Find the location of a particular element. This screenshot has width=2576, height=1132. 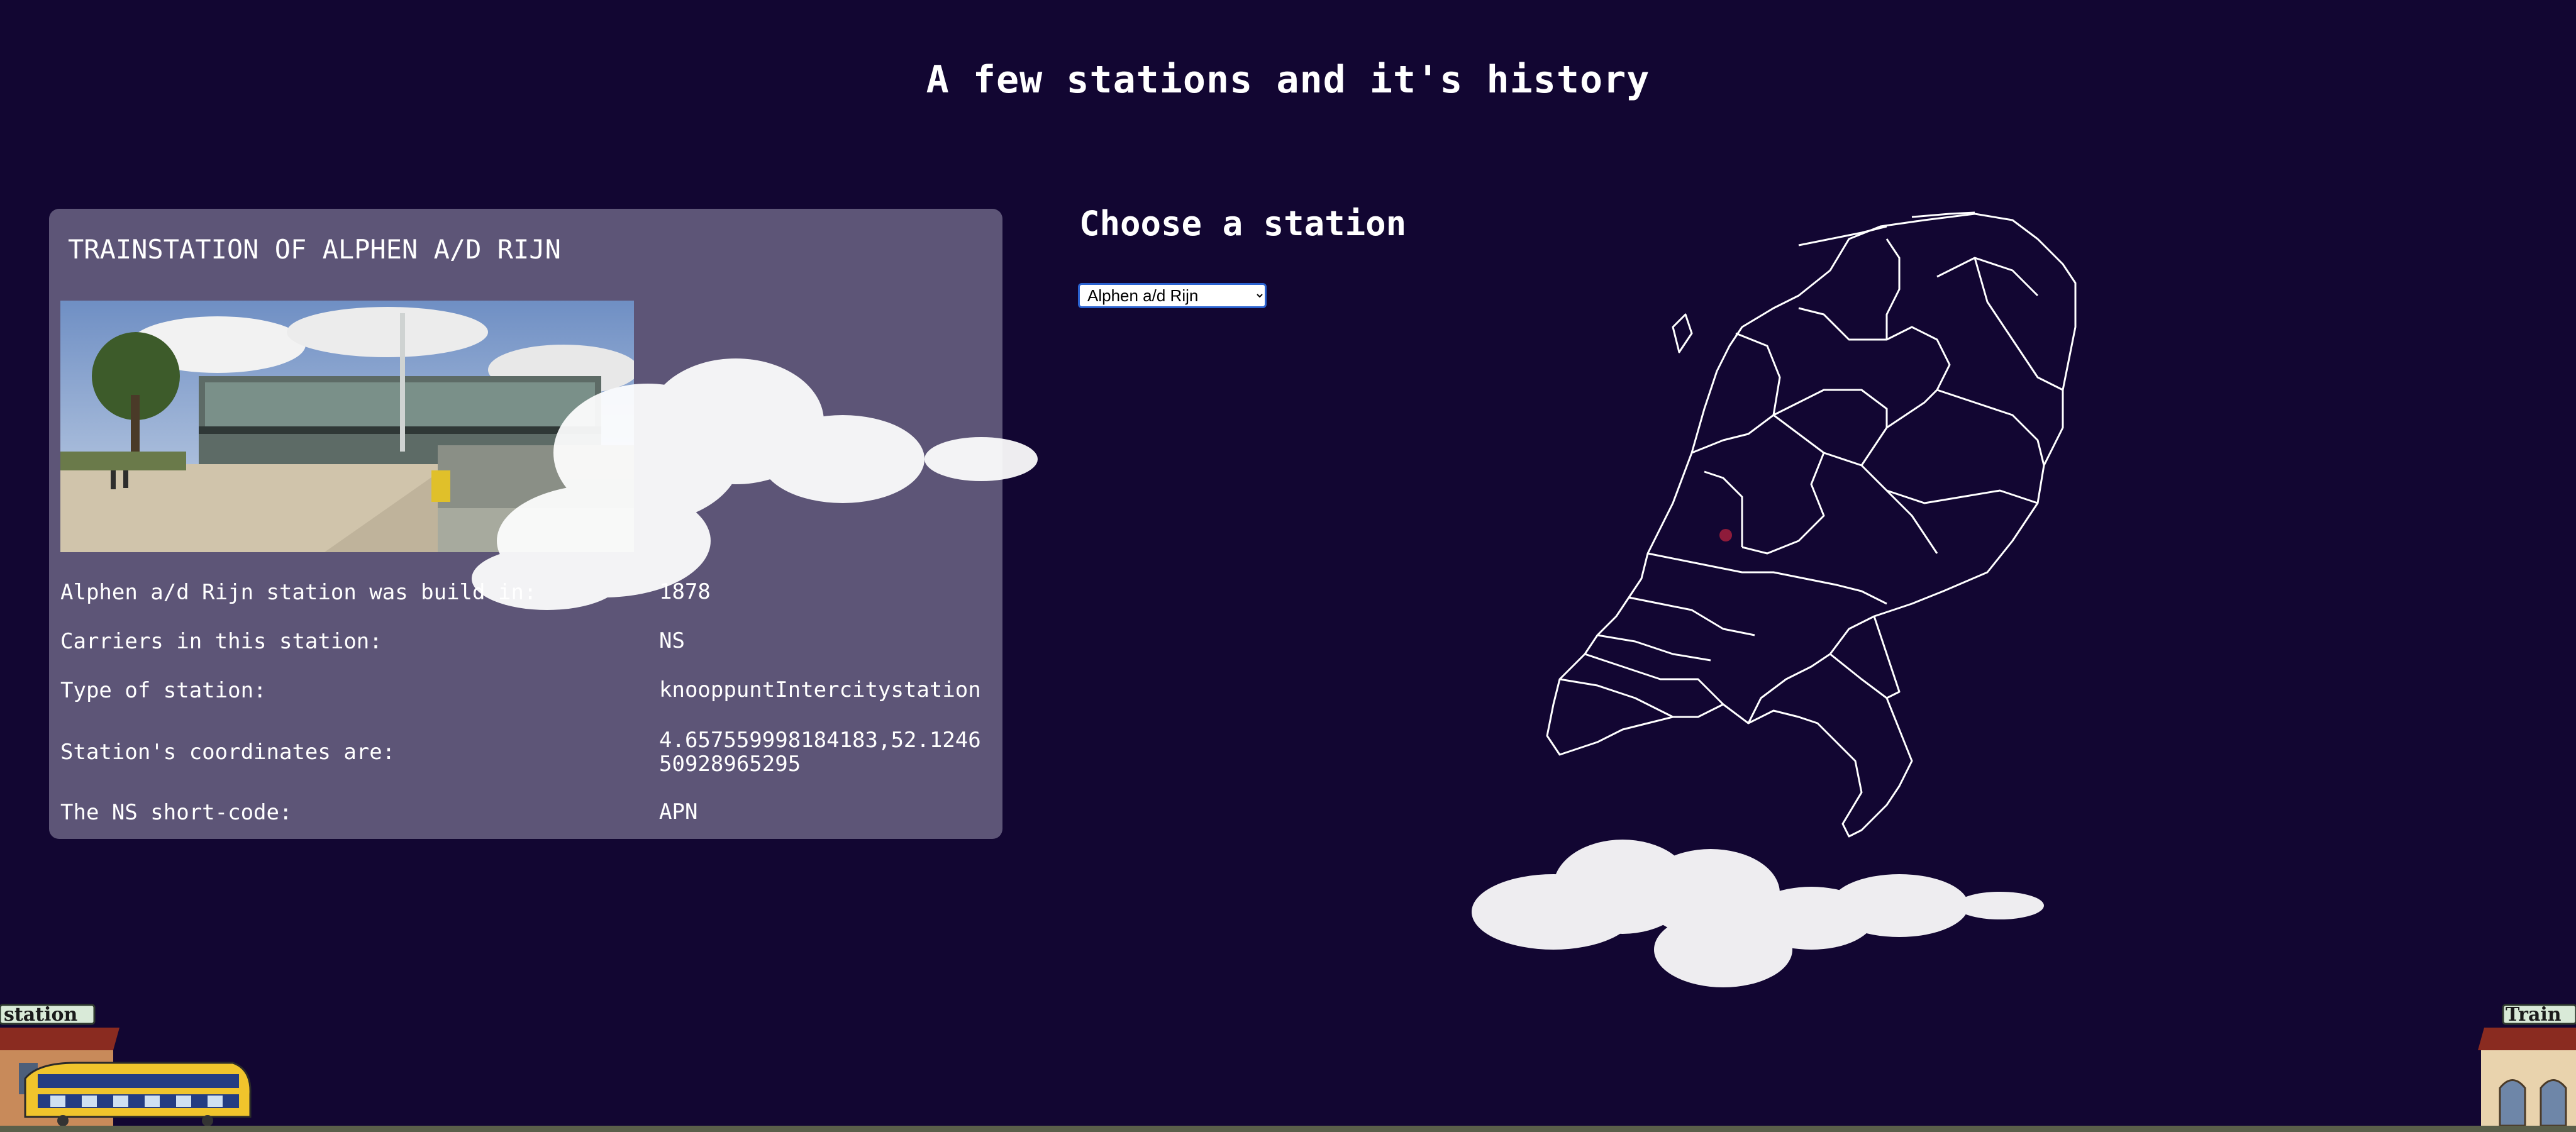

station-sign-text: station is located at coordinates (40, 1015).